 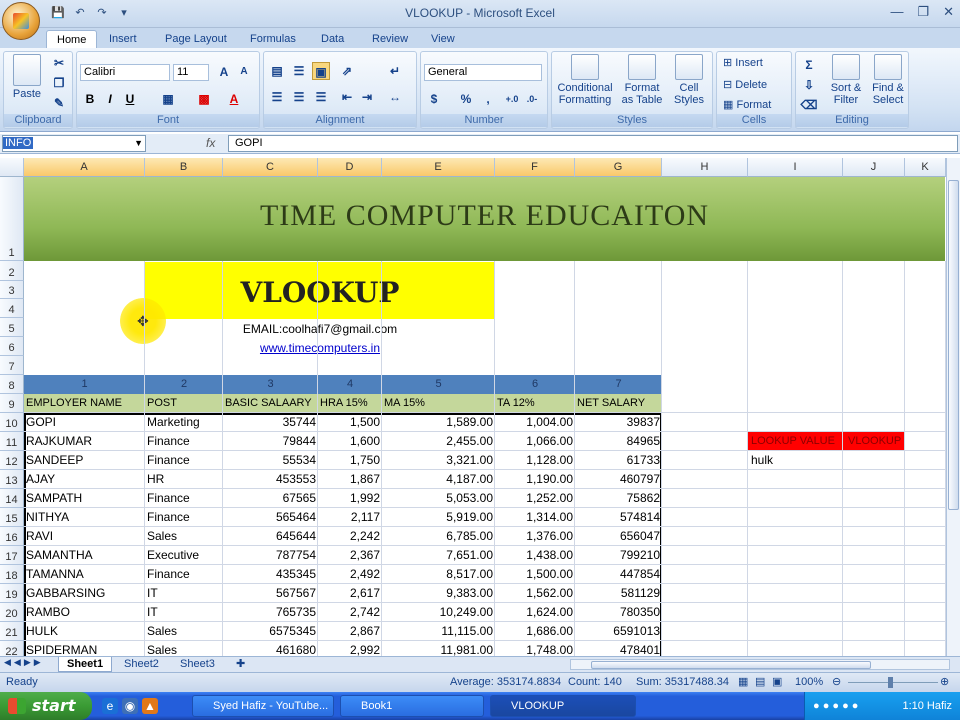 I want to click on lookup-value-cell: hulk, so click(x=762, y=460).